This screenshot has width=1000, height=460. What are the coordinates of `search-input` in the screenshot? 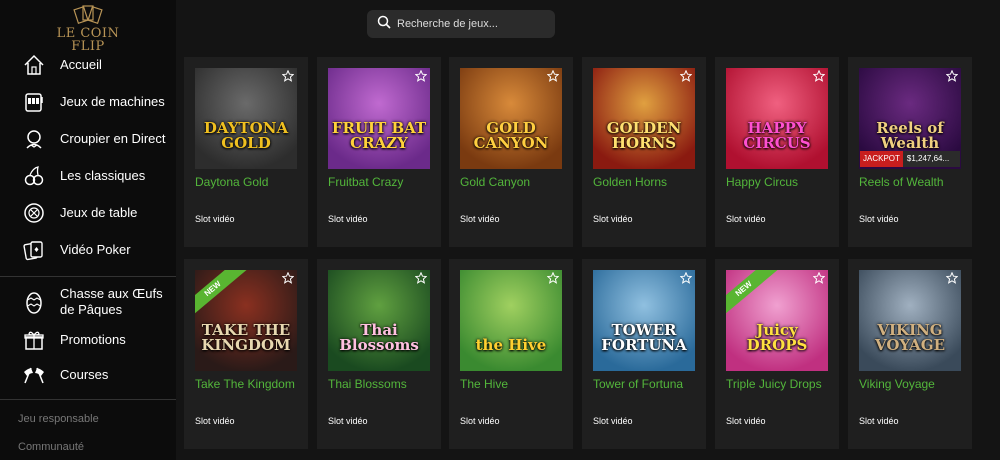 It's located at (472, 24).